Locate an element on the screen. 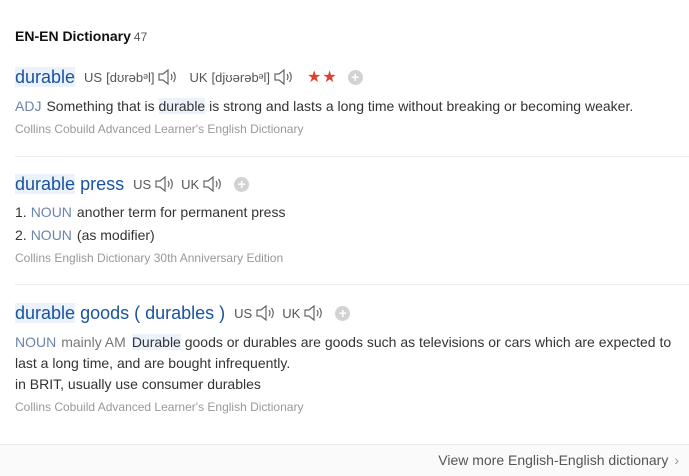 The image size is (689, 476). footer-bar: View more English-English dictionary › is located at coordinates (344, 460).